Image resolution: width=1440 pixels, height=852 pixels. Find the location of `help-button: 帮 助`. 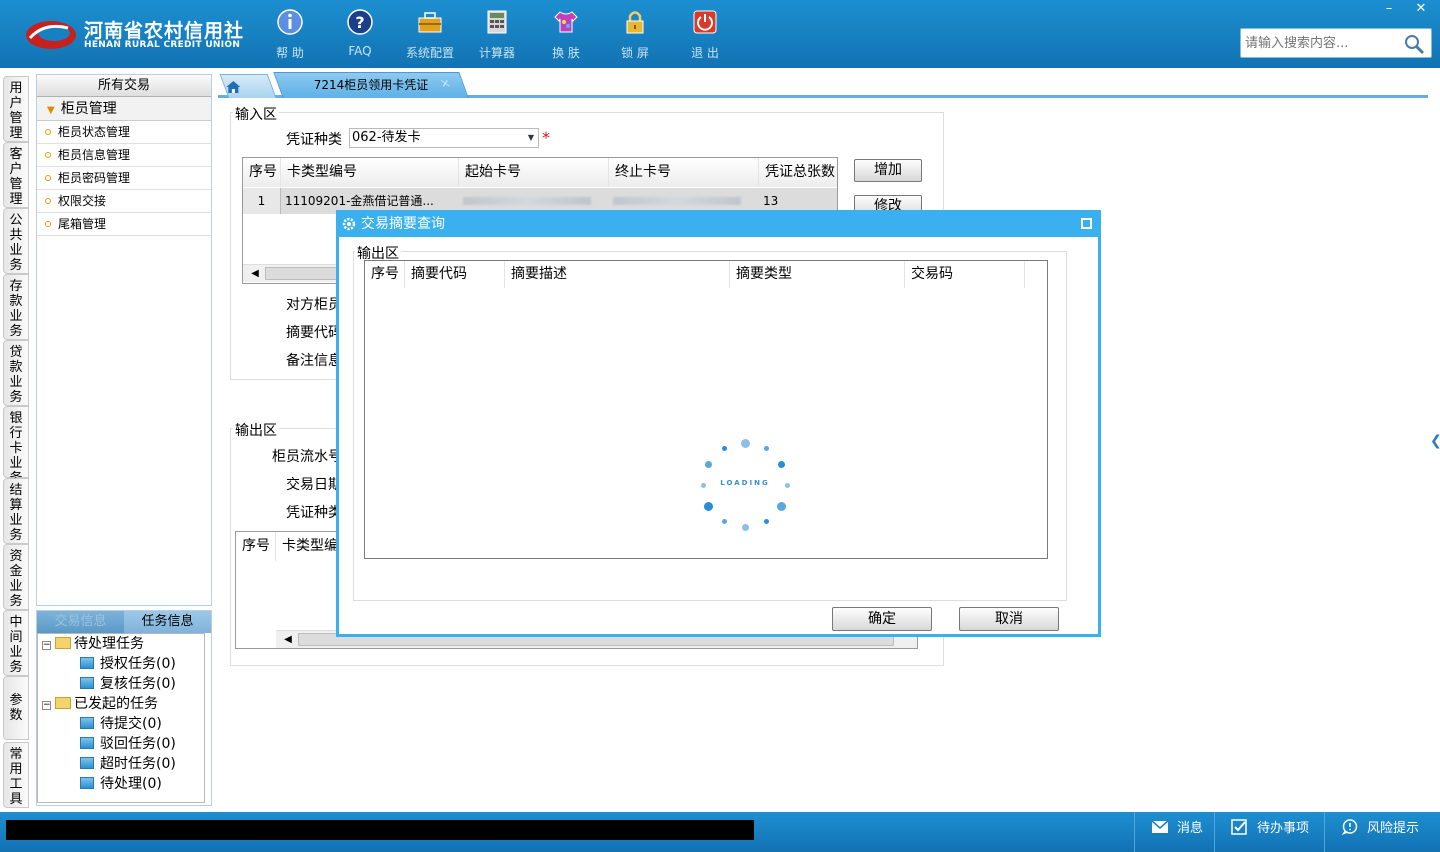

help-button: 帮 助 is located at coordinates (290, 34).